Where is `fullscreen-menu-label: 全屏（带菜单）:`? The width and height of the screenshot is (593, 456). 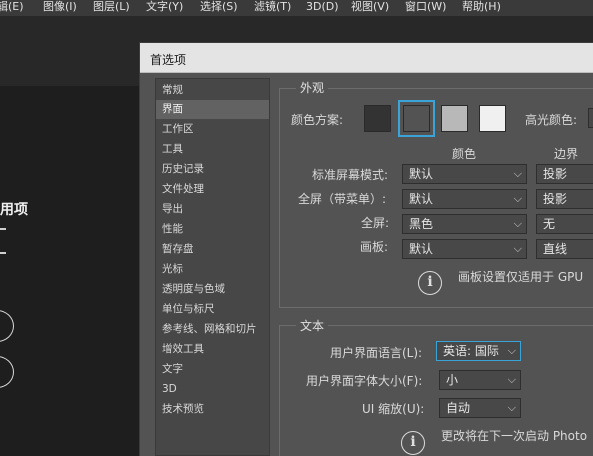
fullscreen-menu-label: 全屏（带菜单）: is located at coordinates (342, 199).